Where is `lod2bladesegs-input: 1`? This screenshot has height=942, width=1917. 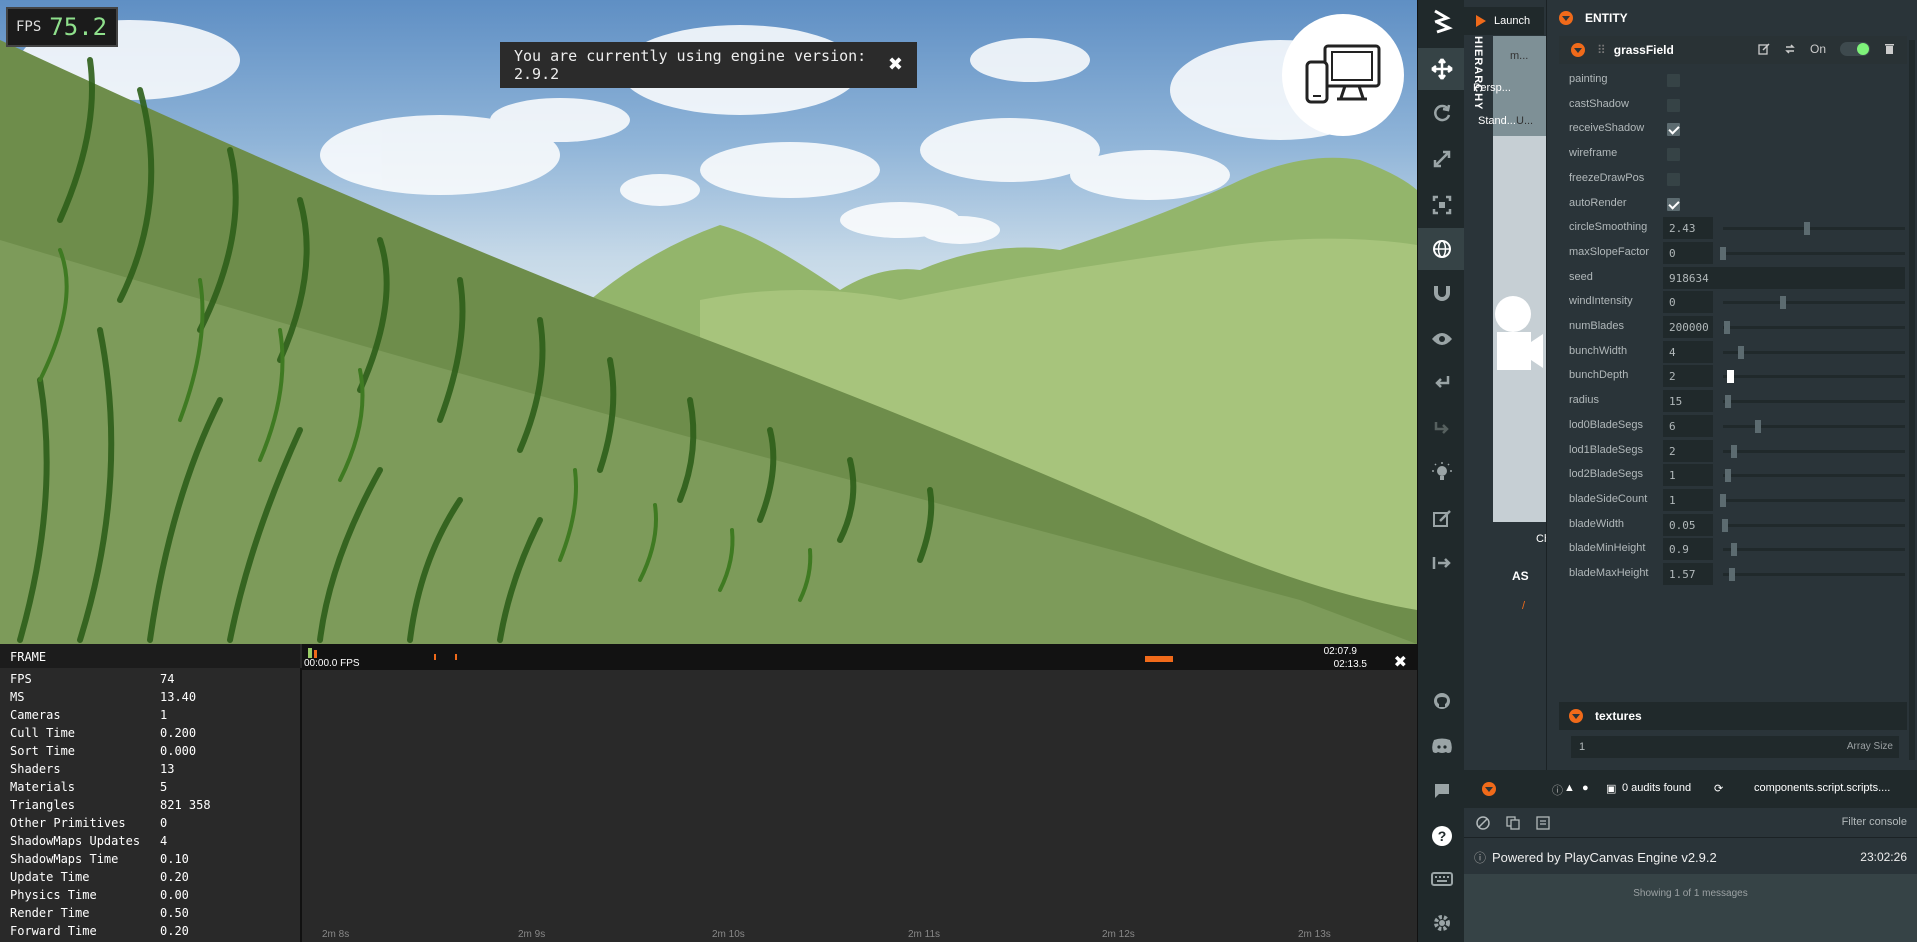 lod2bladesegs-input: 1 is located at coordinates (1688, 475).